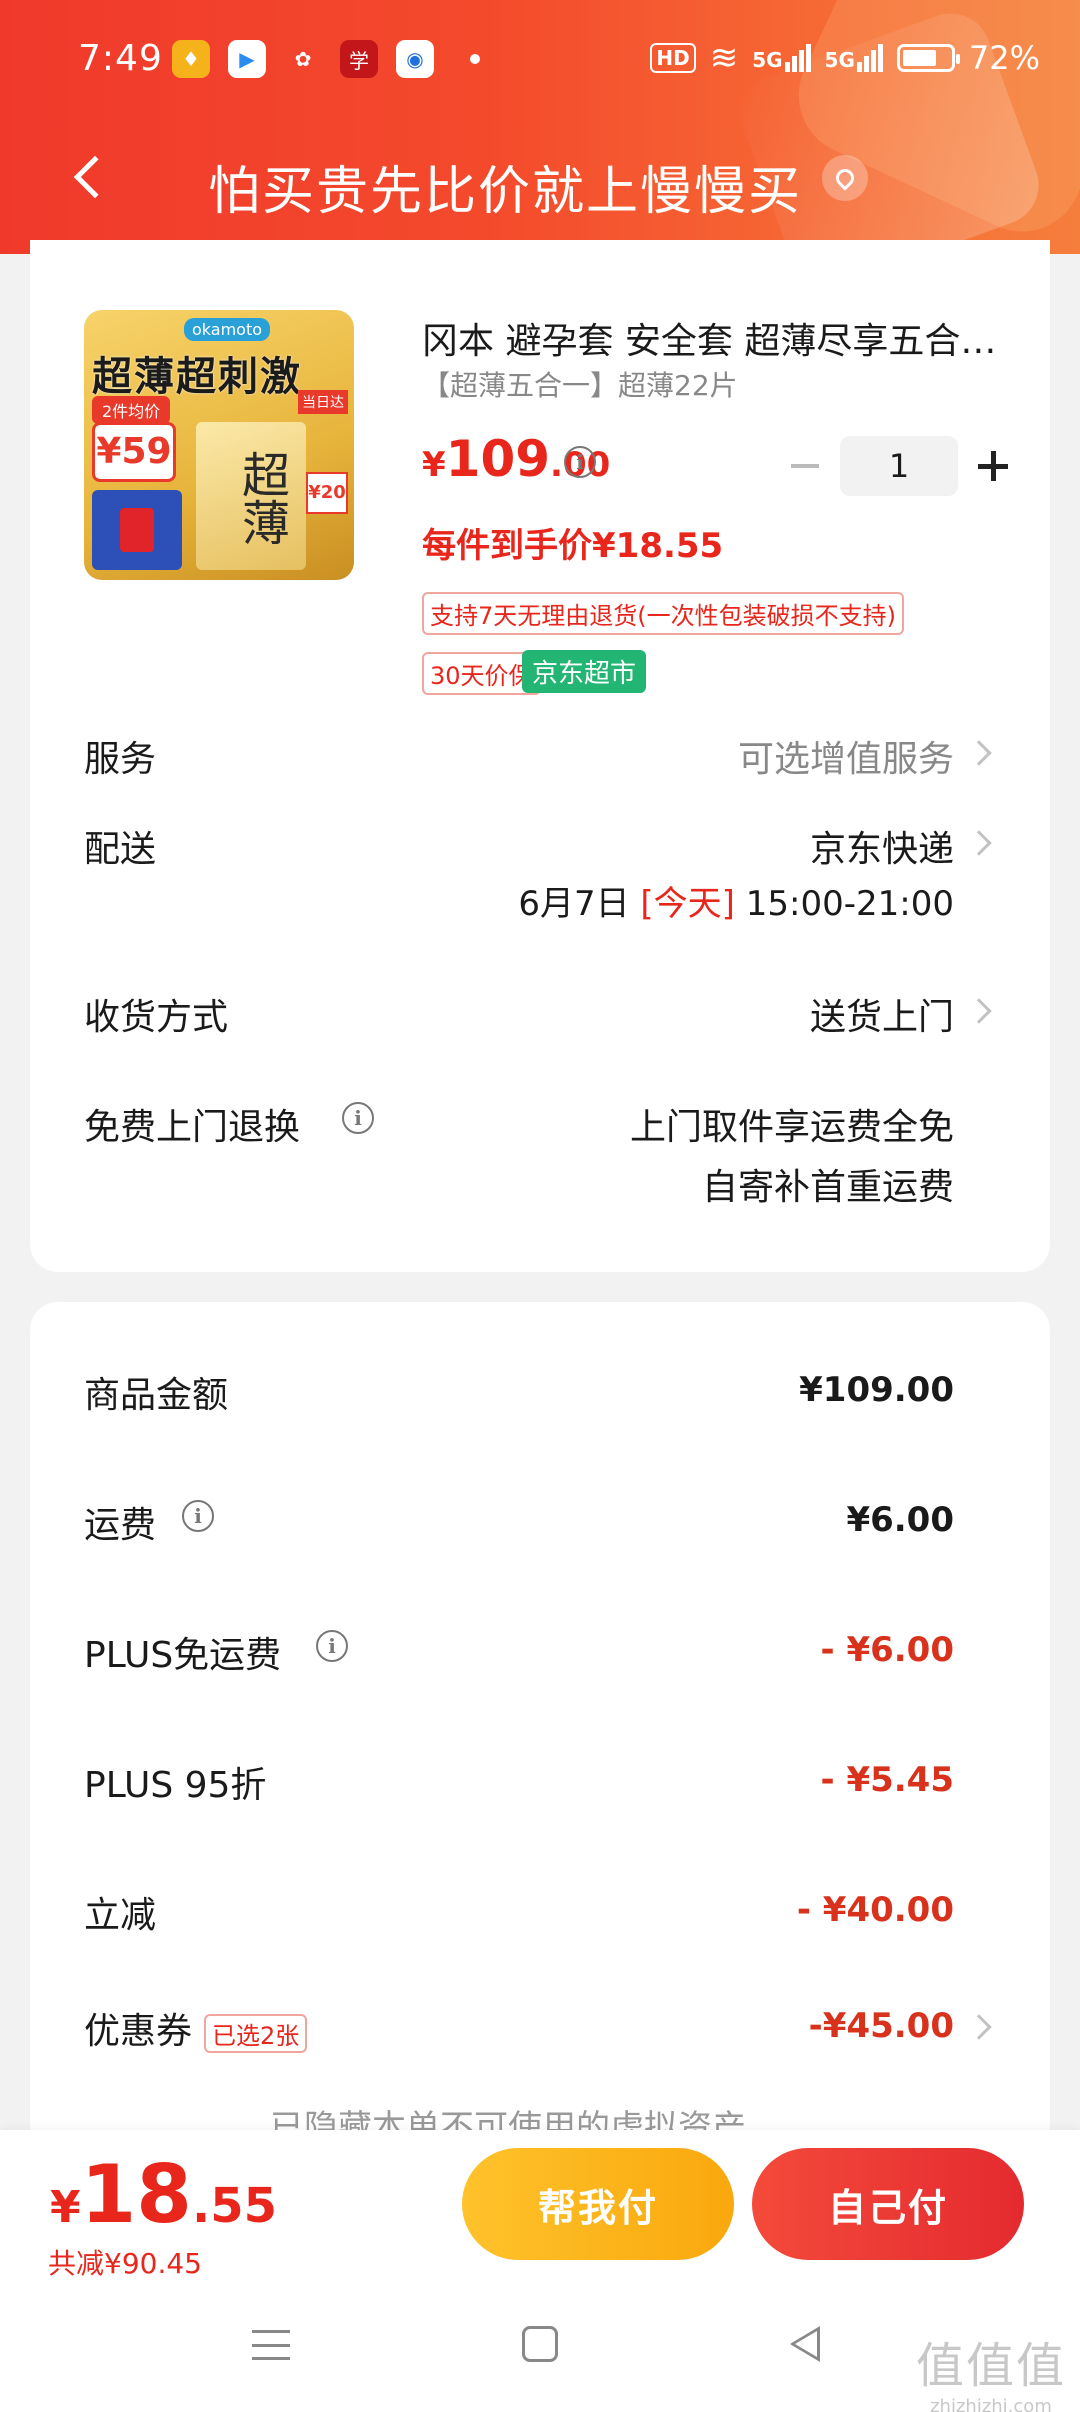 This screenshot has height=2412, width=1080. I want to click on nav-bar: 怕买贵先比价就上慢慢买, so click(540, 180).